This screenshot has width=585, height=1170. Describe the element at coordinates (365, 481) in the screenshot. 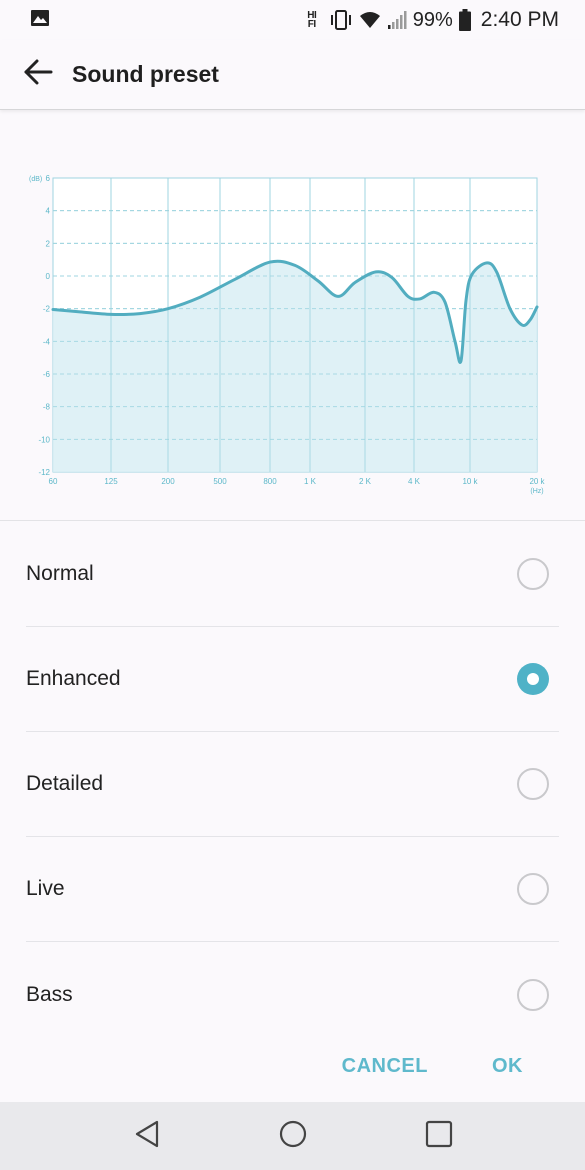

I see `x-tick-label: 2 K` at that location.